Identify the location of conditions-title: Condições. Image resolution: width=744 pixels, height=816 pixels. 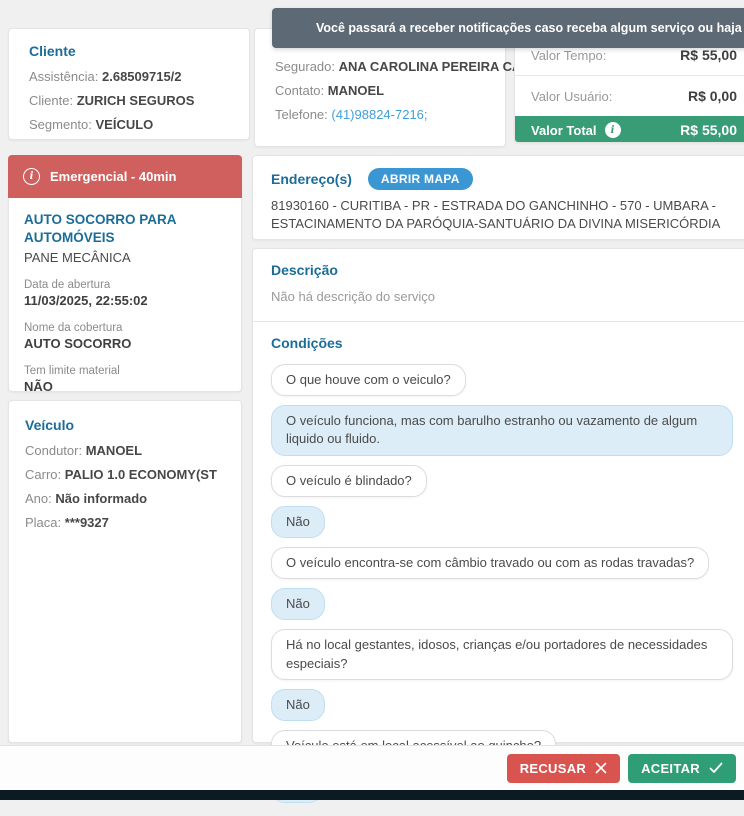
(307, 343).